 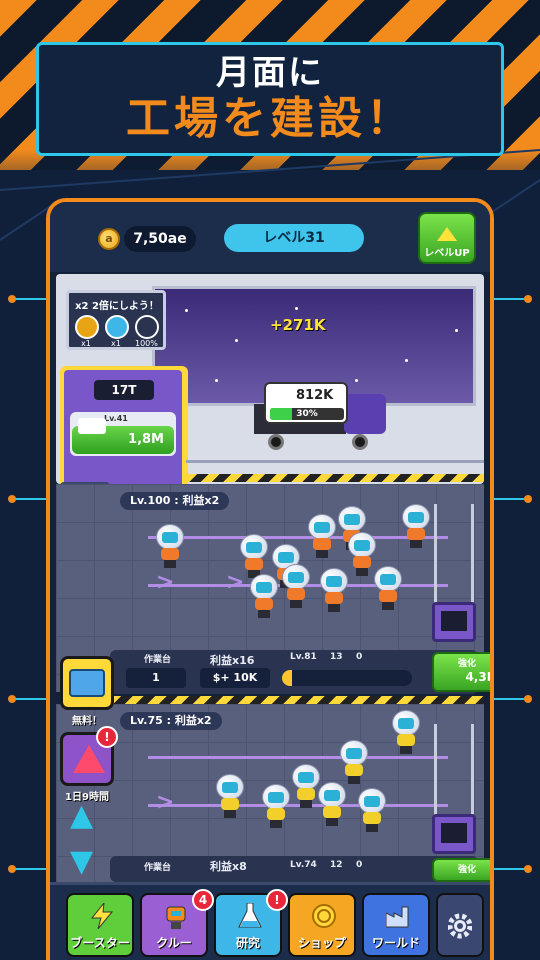 I want to click on clock-boost-multiplier: x1, so click(x=116, y=343).